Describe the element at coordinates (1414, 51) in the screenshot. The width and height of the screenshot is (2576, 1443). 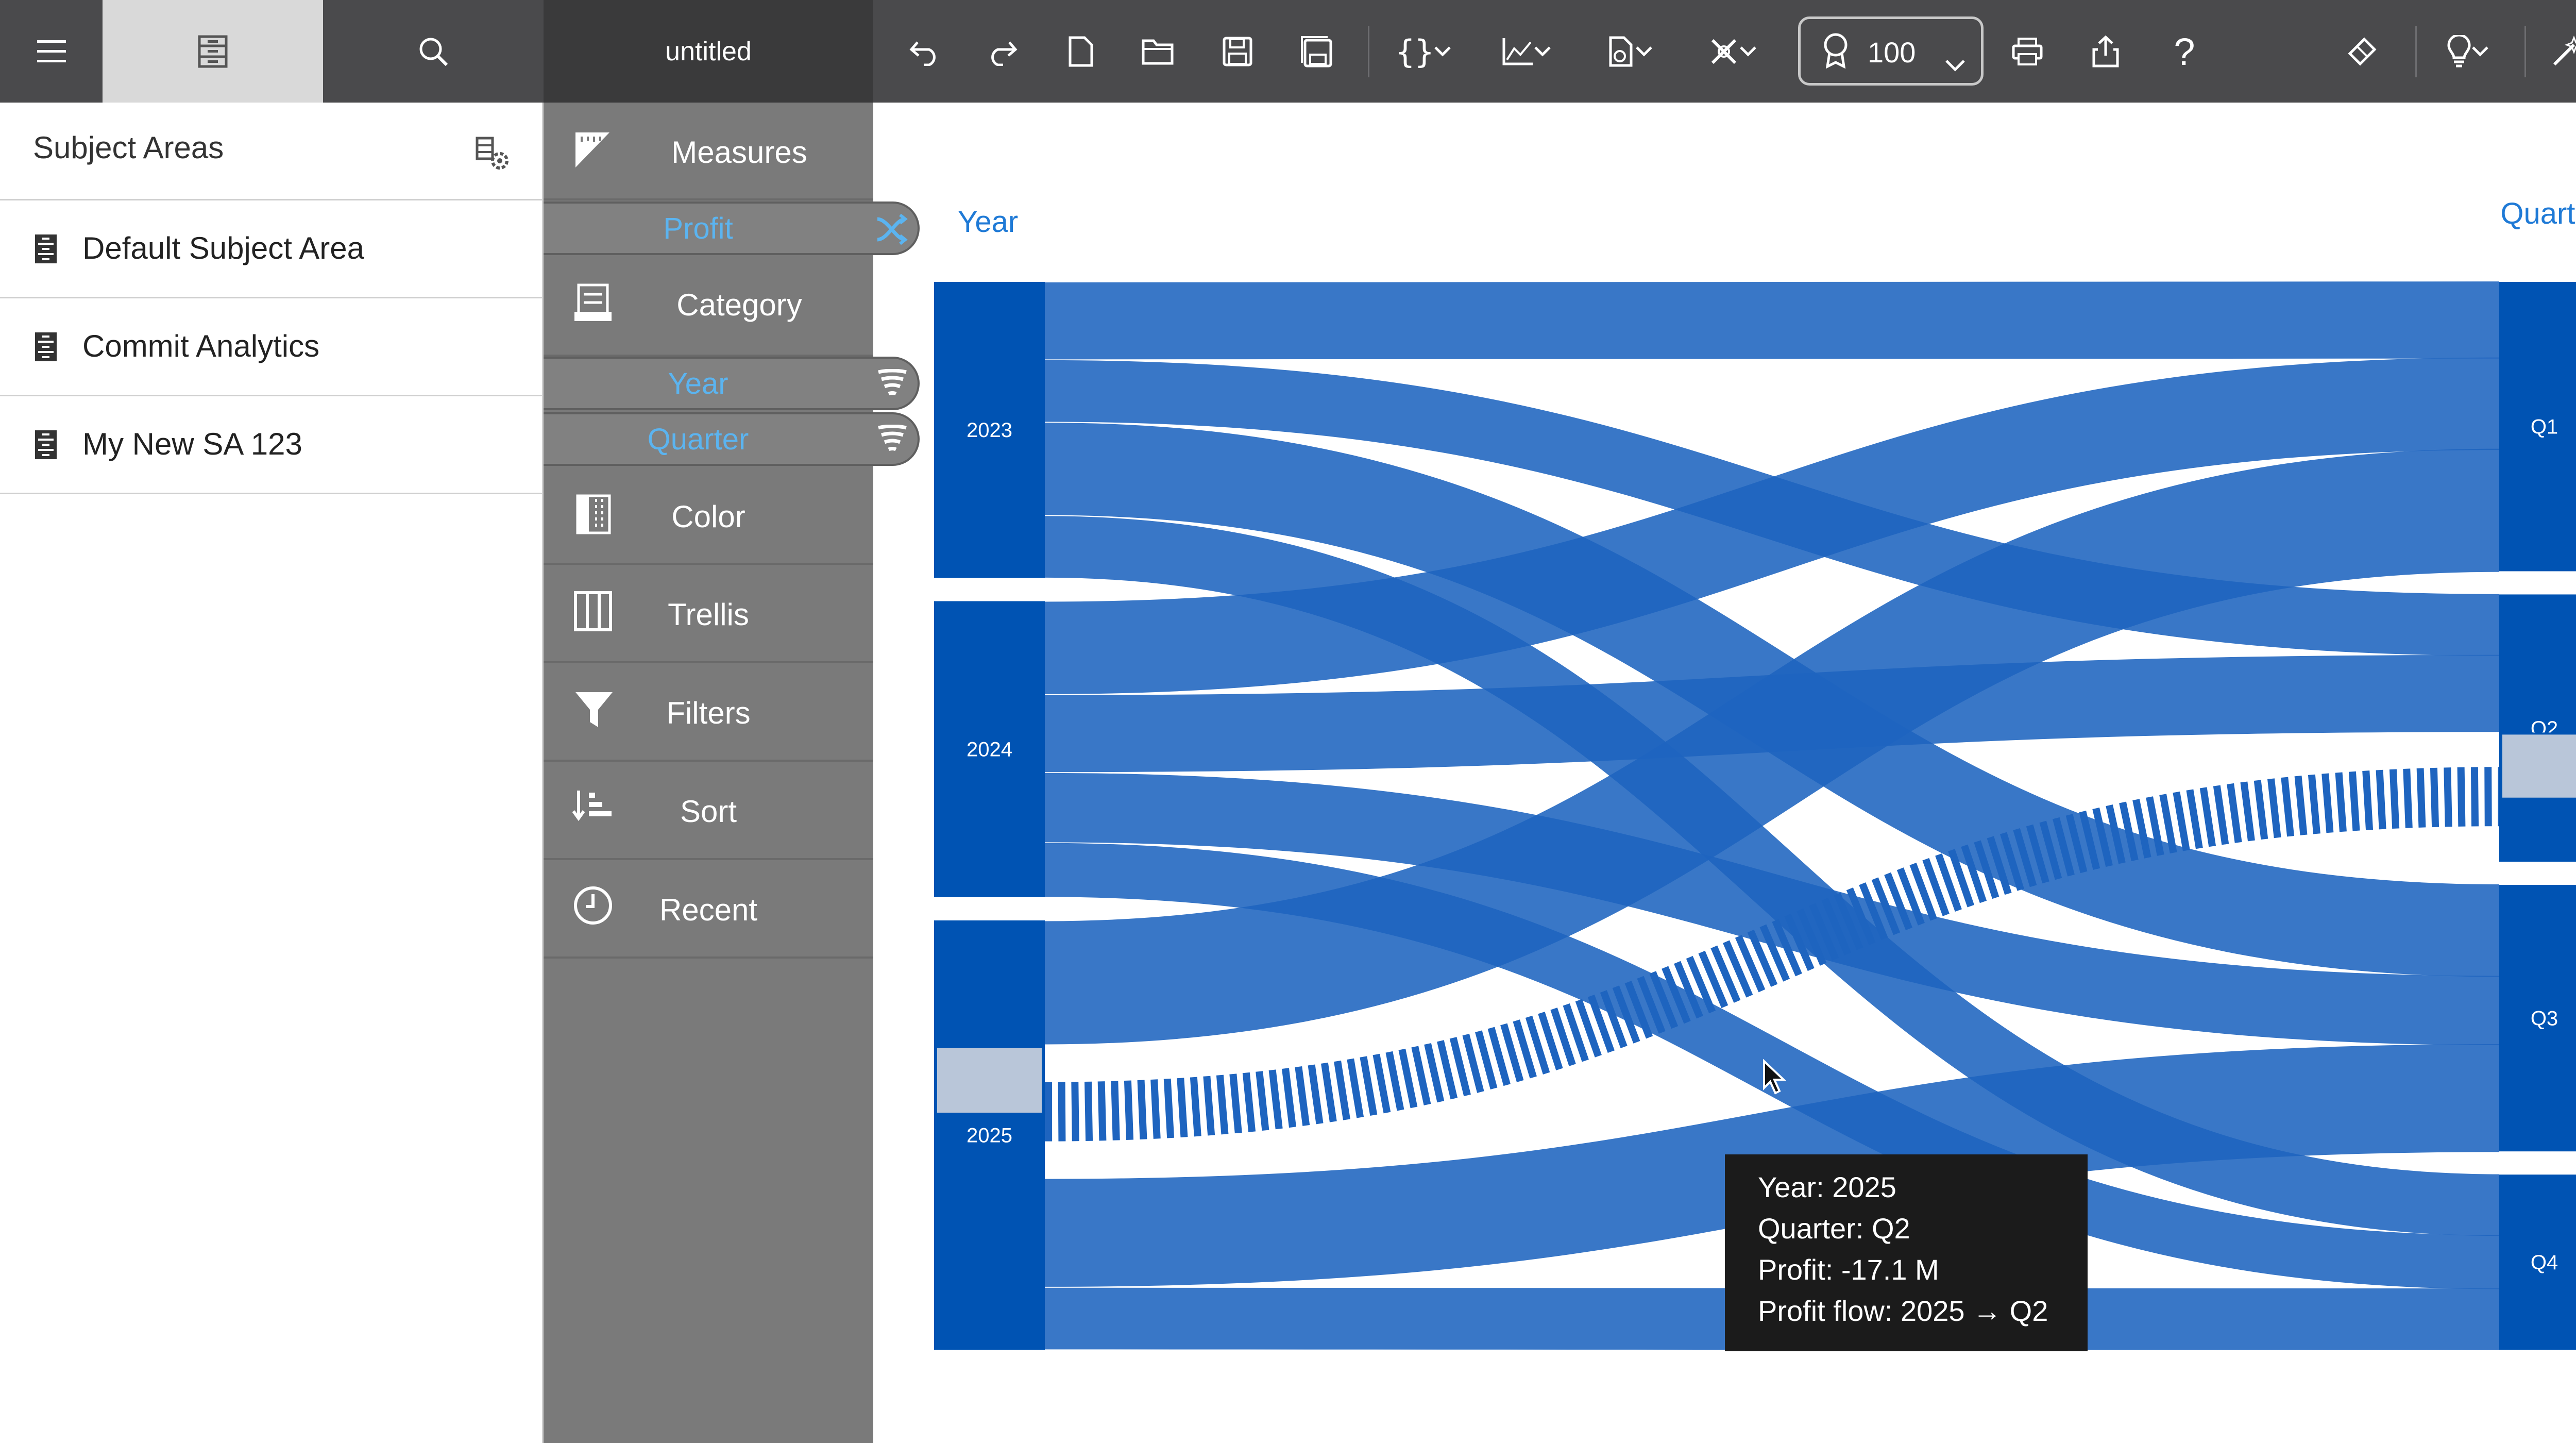
I see `code-icon: {}` at that location.